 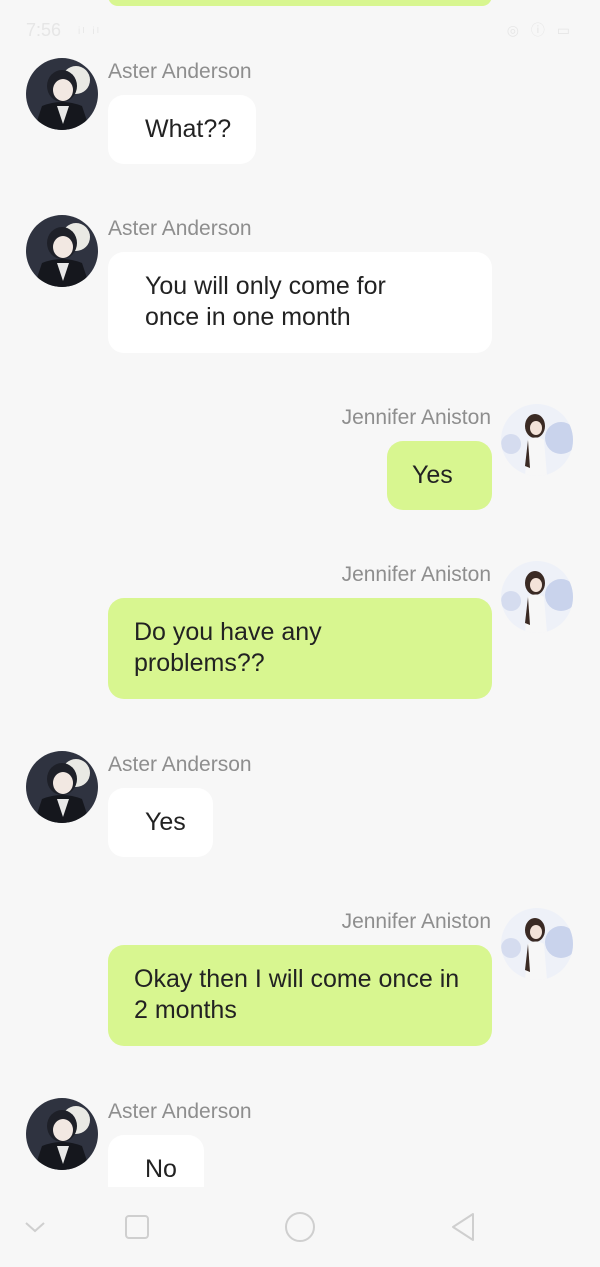 What do you see at coordinates (463, 1227) in the screenshot?
I see `triangle-back-icon` at bounding box center [463, 1227].